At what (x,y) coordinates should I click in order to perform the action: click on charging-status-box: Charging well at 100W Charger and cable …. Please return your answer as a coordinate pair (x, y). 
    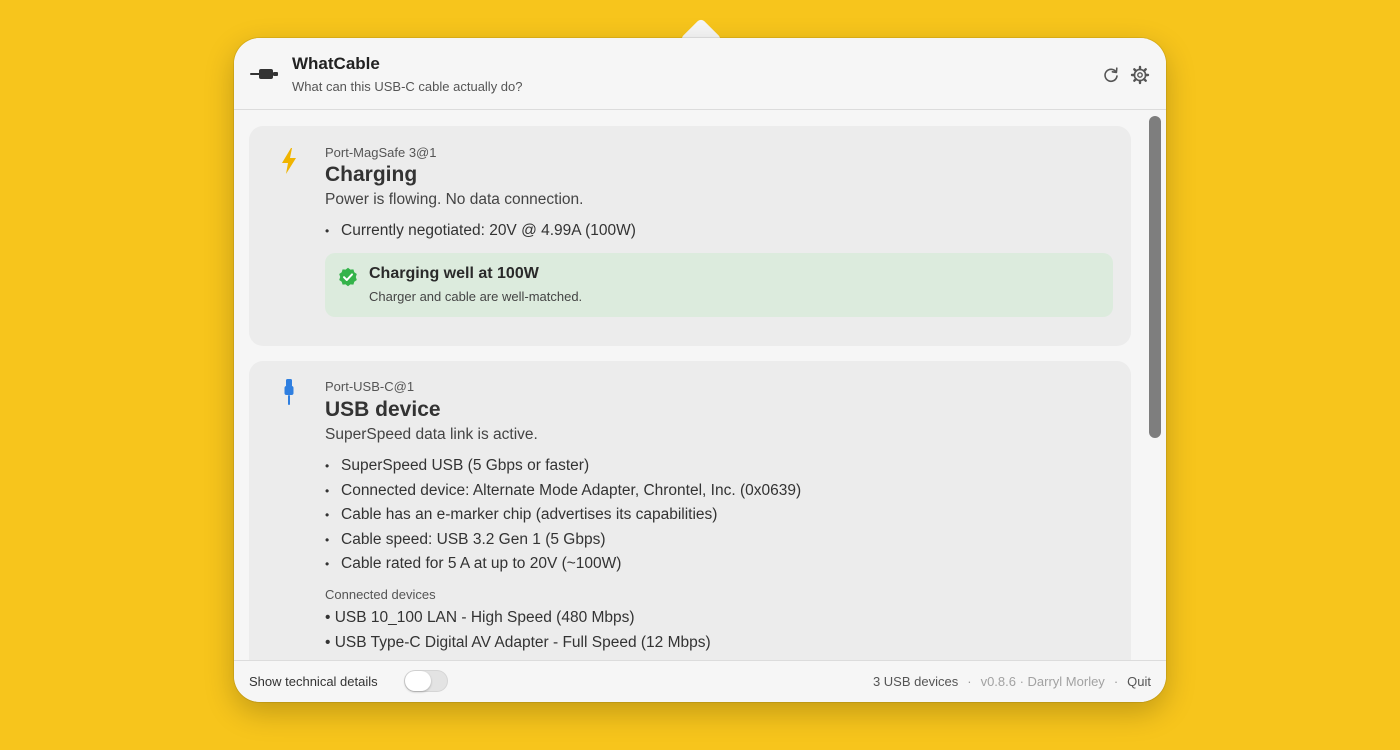
    Looking at the image, I should click on (719, 285).